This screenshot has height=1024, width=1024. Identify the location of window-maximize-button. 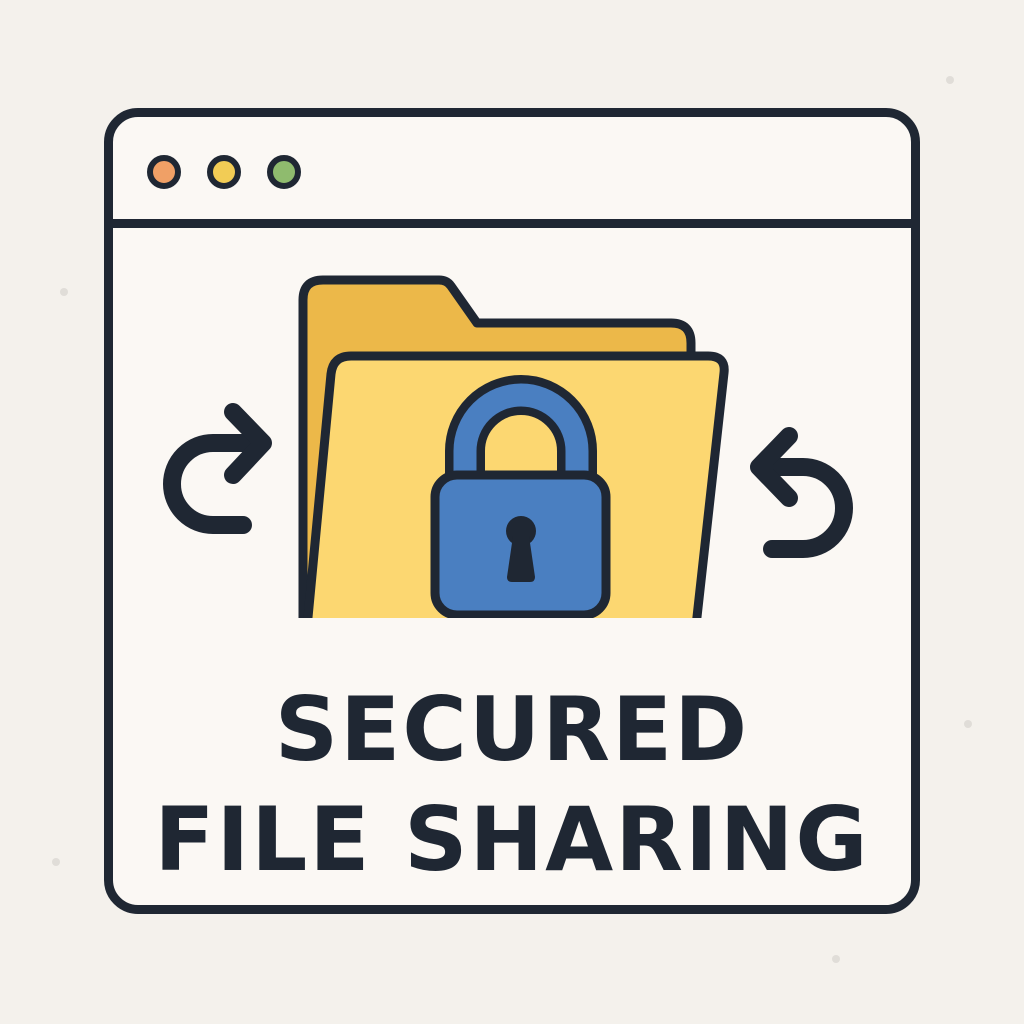
(284, 172).